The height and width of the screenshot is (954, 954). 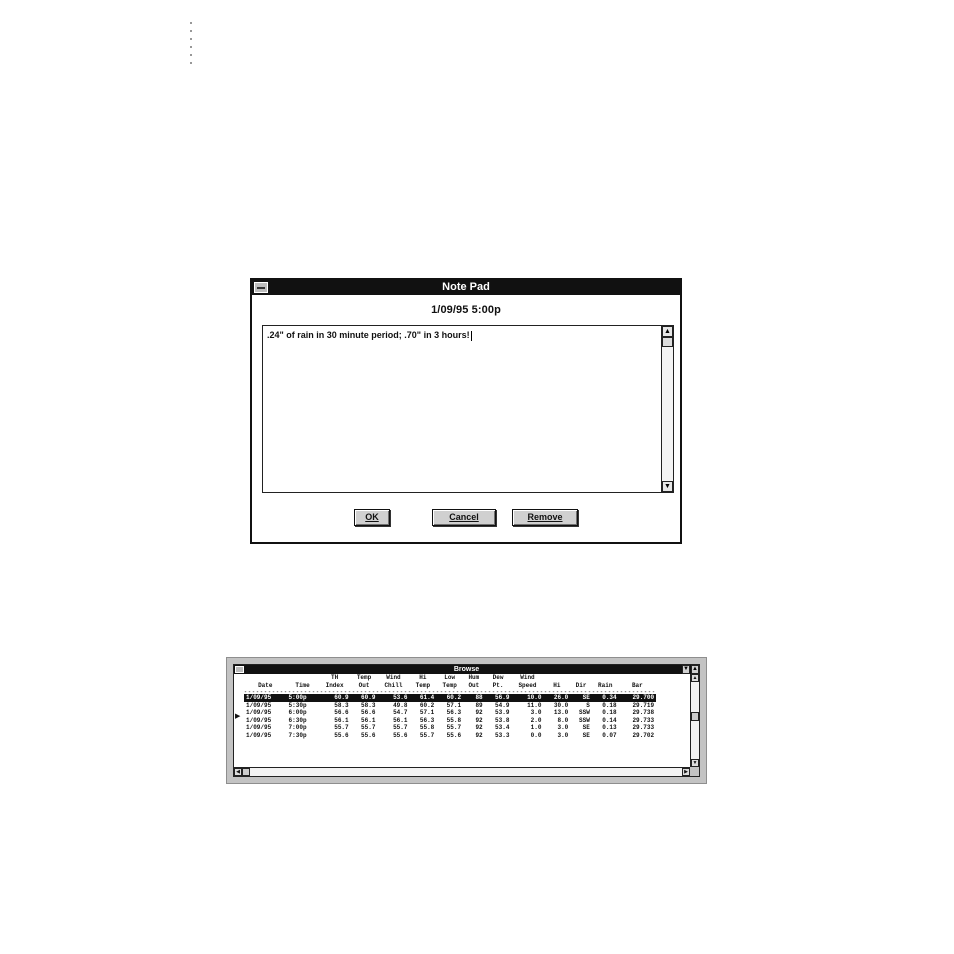 I want to click on table-cell: 0.18, so click(x=609, y=712).